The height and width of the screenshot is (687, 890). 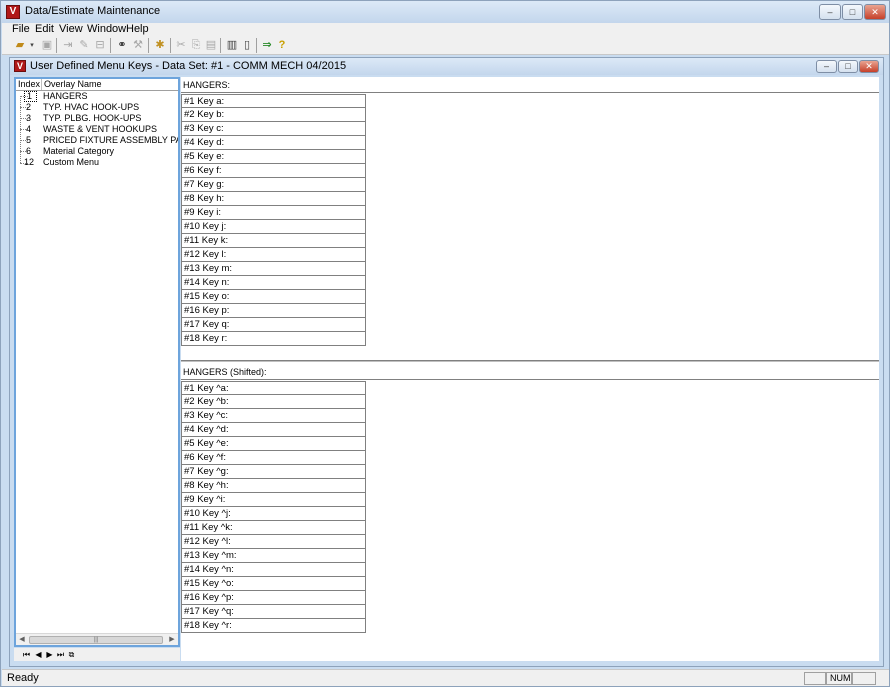 What do you see at coordinates (172, 640) in the screenshot?
I see `scroll-right-icon: ▶` at bounding box center [172, 640].